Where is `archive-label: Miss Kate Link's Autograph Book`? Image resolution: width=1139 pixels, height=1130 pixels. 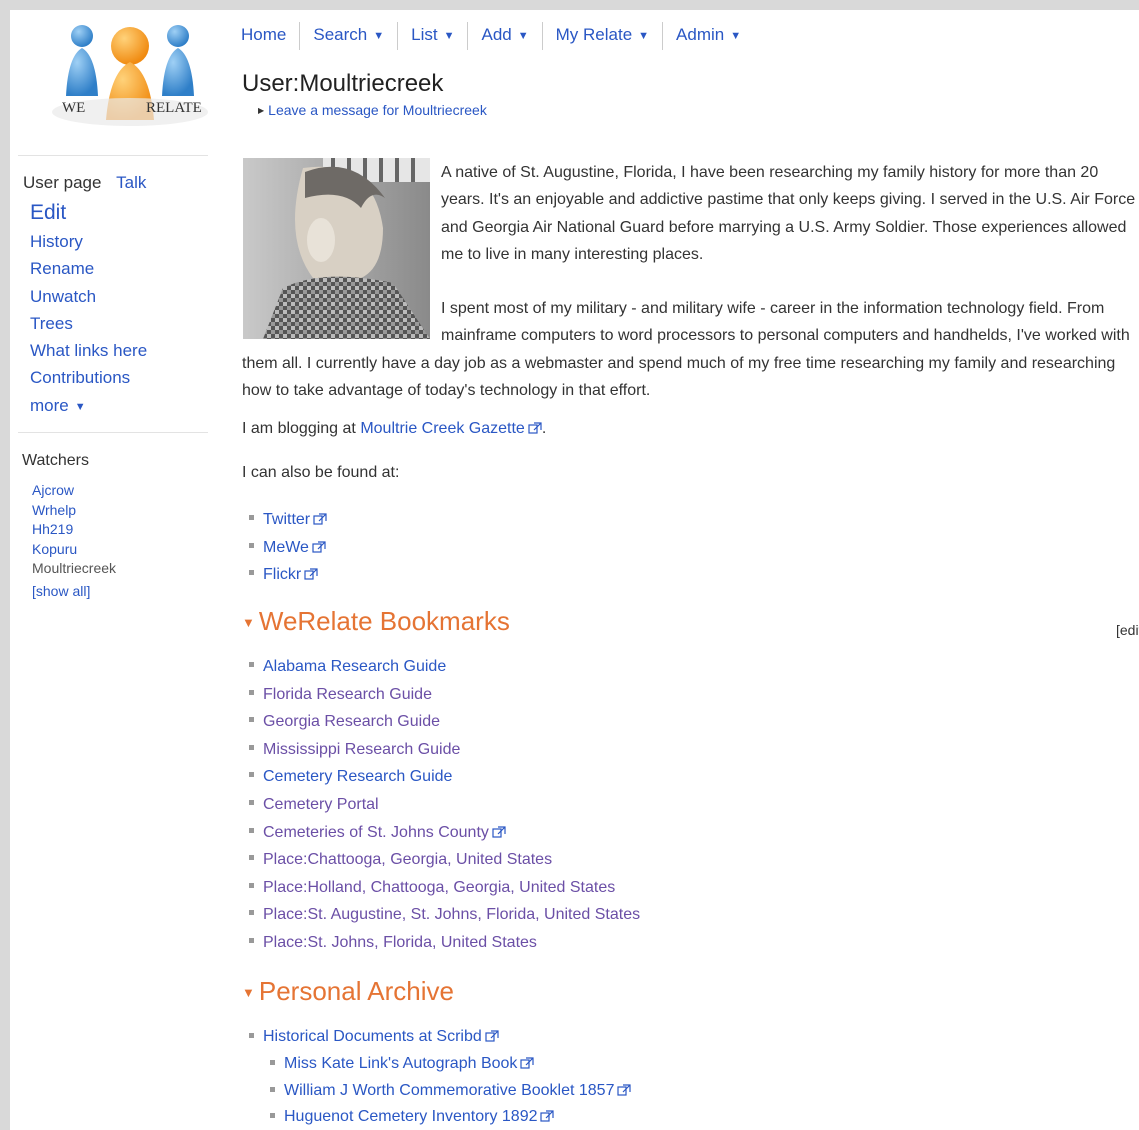 archive-label: Miss Kate Link's Autograph Book is located at coordinates (401, 1063).